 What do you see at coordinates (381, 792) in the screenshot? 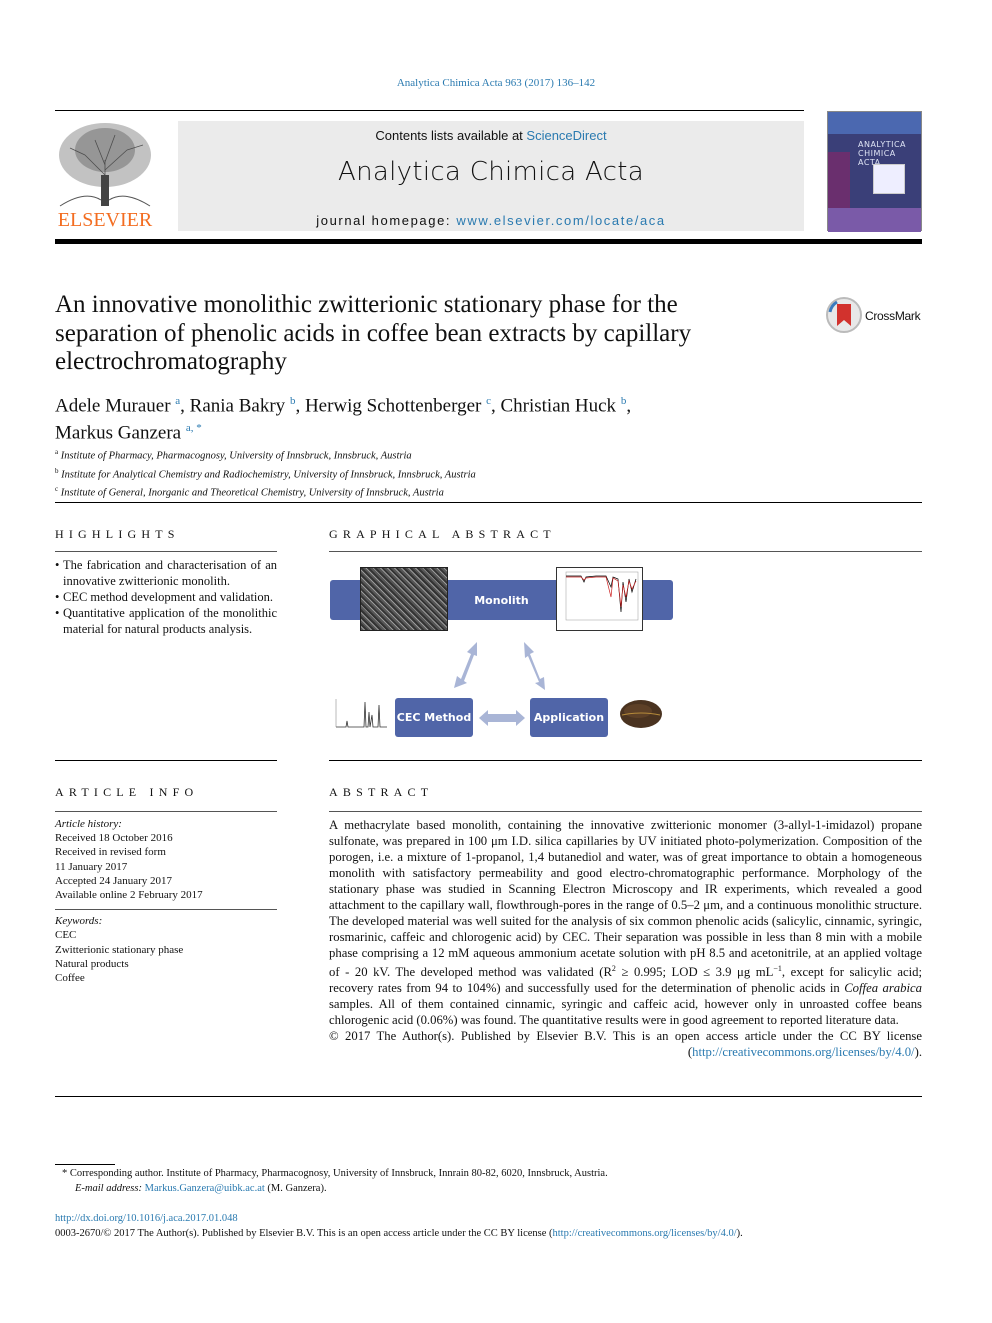
I see `abstract-heading: ABSTRACT` at bounding box center [381, 792].